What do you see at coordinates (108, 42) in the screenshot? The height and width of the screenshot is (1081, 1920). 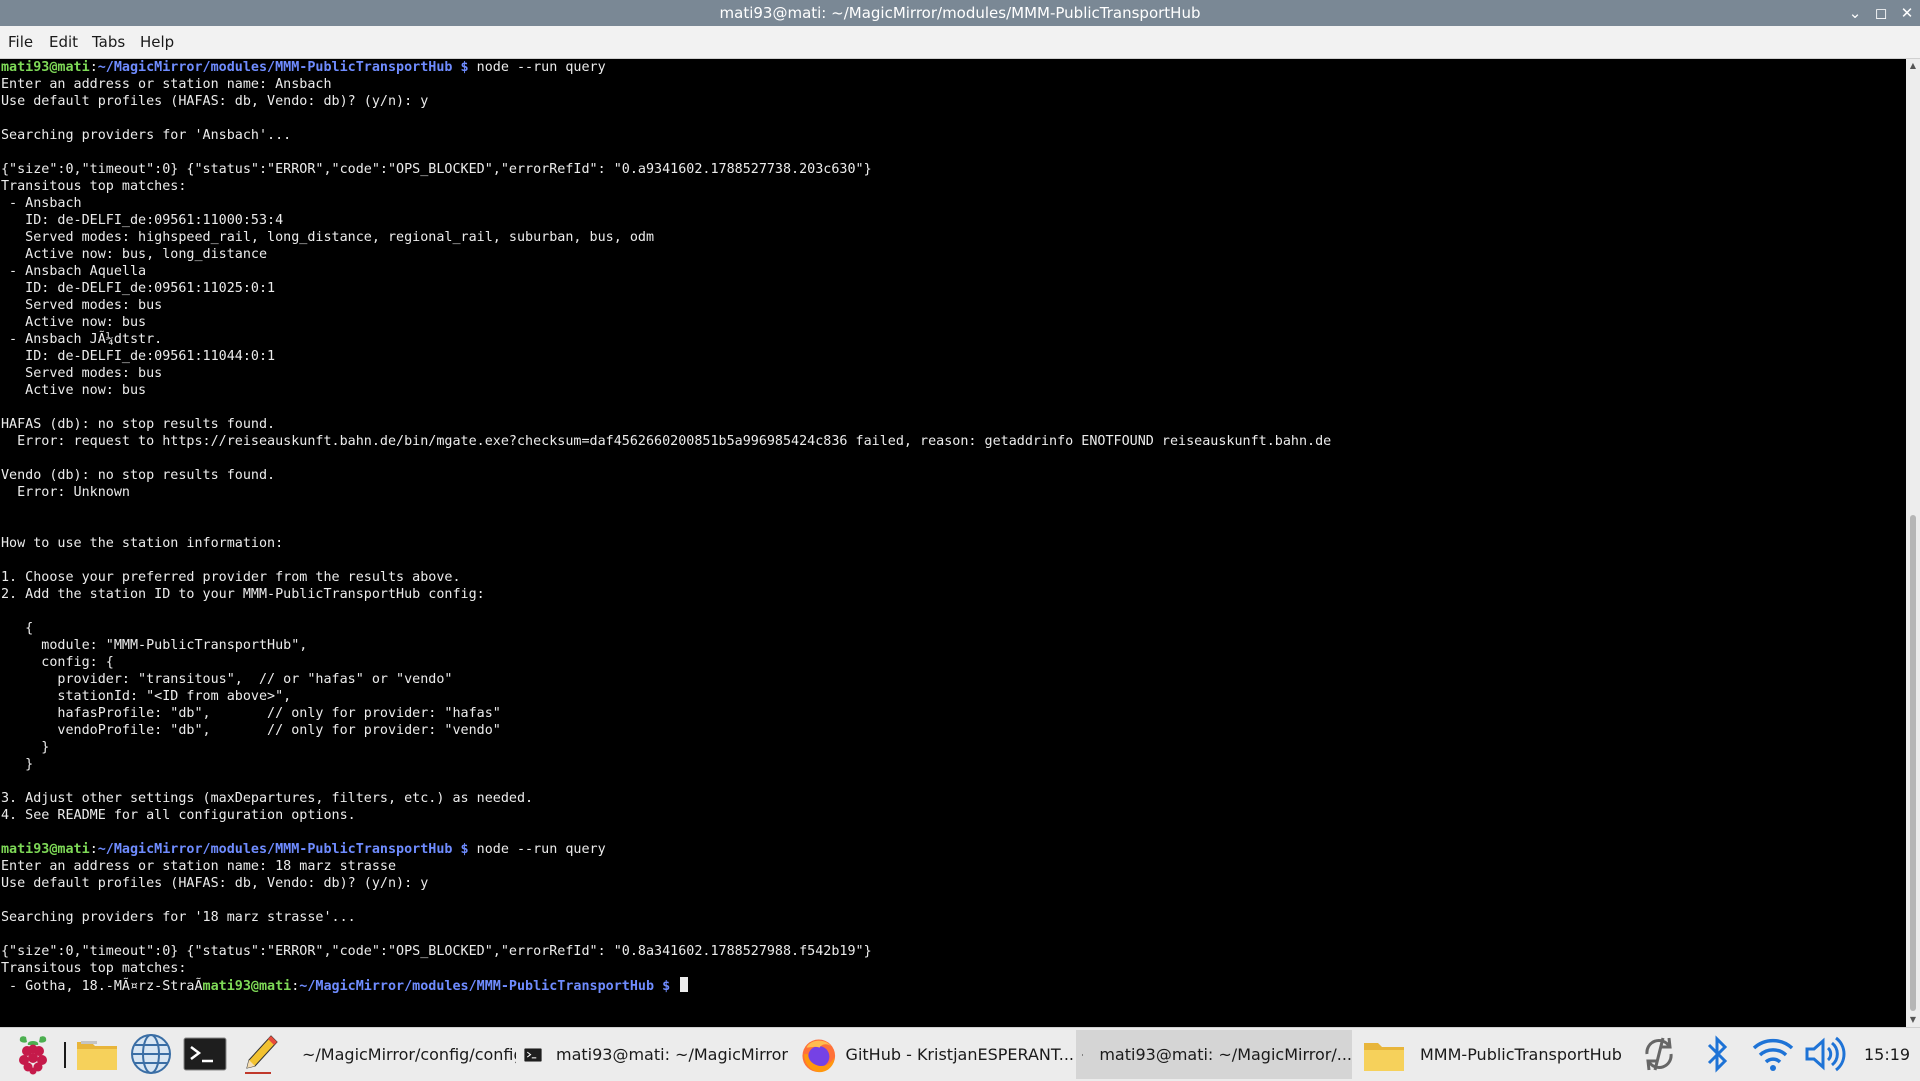 I see `menu-tabs: Tabs` at bounding box center [108, 42].